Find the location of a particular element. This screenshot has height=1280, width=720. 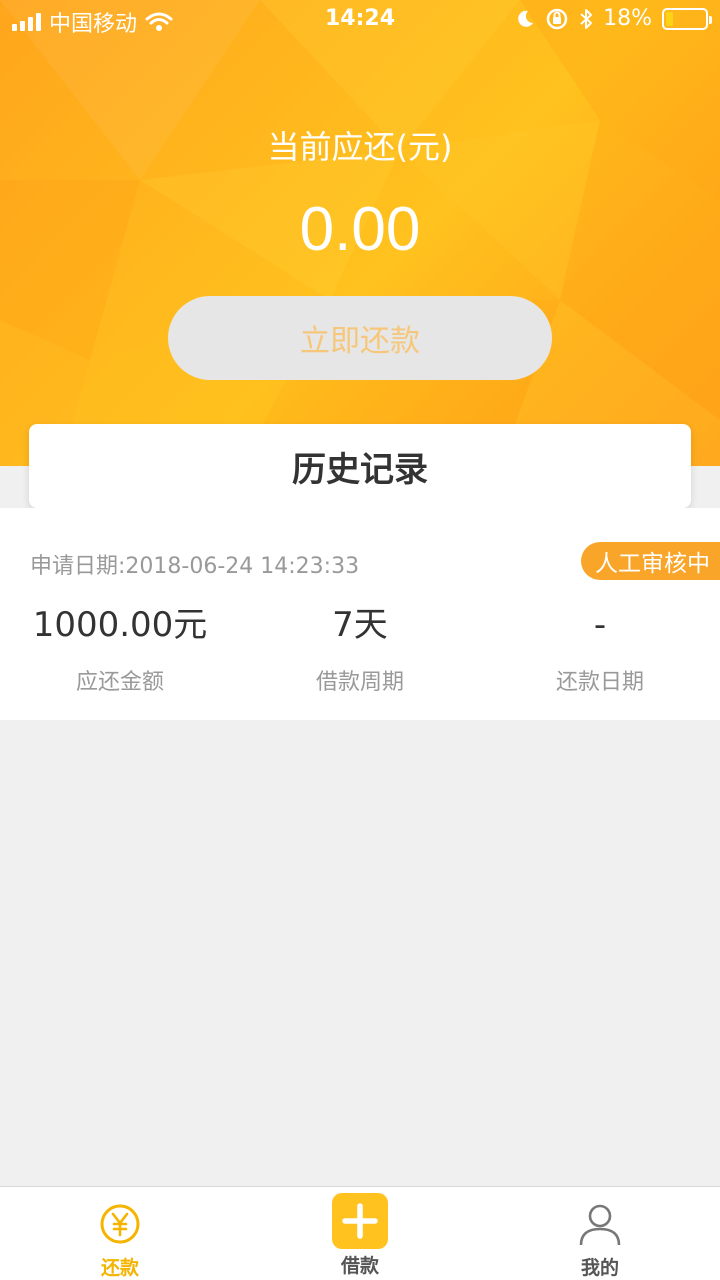

rotation-lock-icon is located at coordinates (557, 18).